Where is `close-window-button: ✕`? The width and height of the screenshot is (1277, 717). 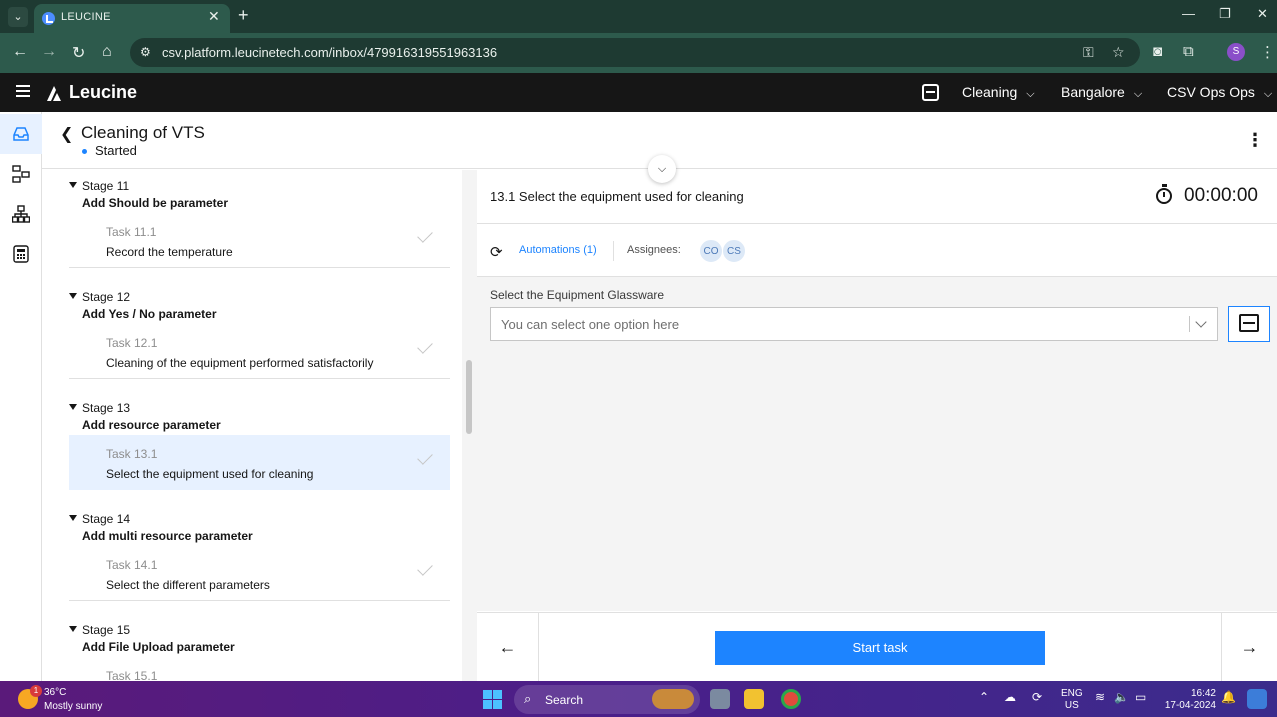 close-window-button: ✕ is located at coordinates (1262, 14).